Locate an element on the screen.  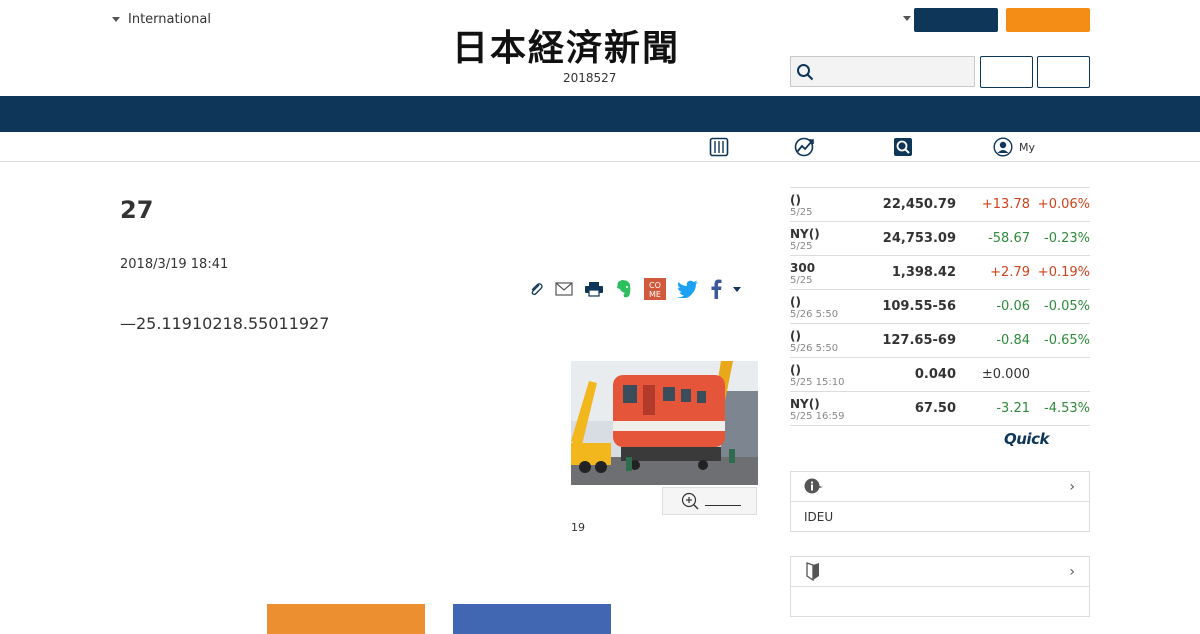
issue-date: 2018527 is located at coordinates (590, 78).